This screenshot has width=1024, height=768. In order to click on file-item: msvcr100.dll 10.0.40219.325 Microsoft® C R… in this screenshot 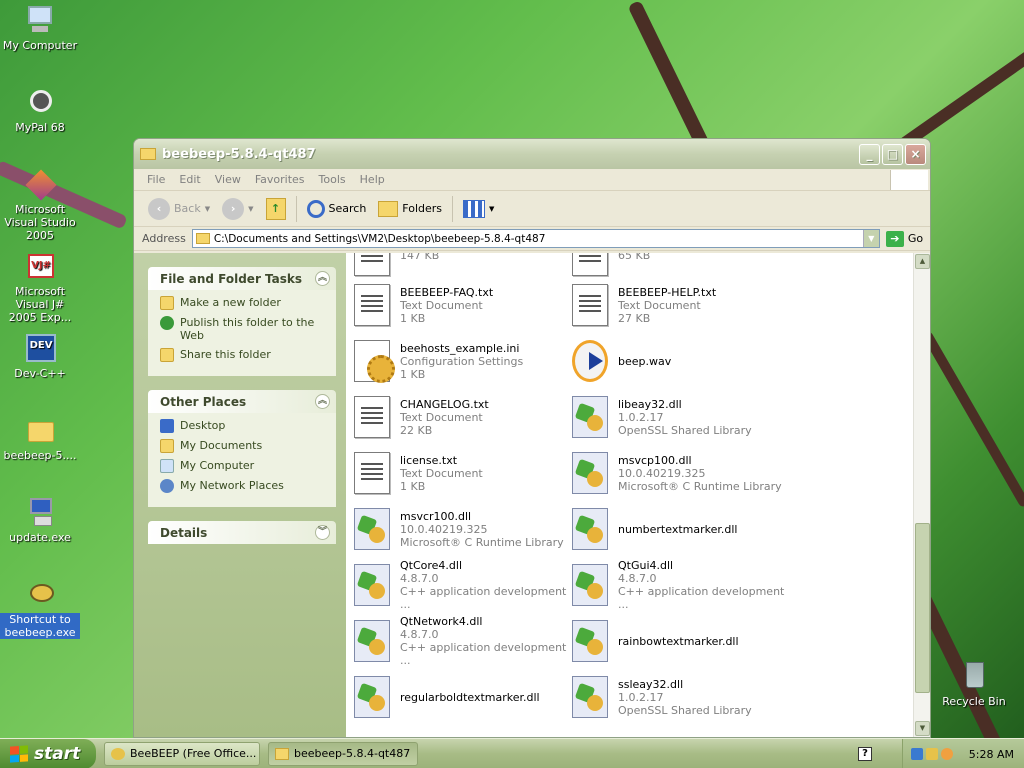, I will do `click(463, 529)`.